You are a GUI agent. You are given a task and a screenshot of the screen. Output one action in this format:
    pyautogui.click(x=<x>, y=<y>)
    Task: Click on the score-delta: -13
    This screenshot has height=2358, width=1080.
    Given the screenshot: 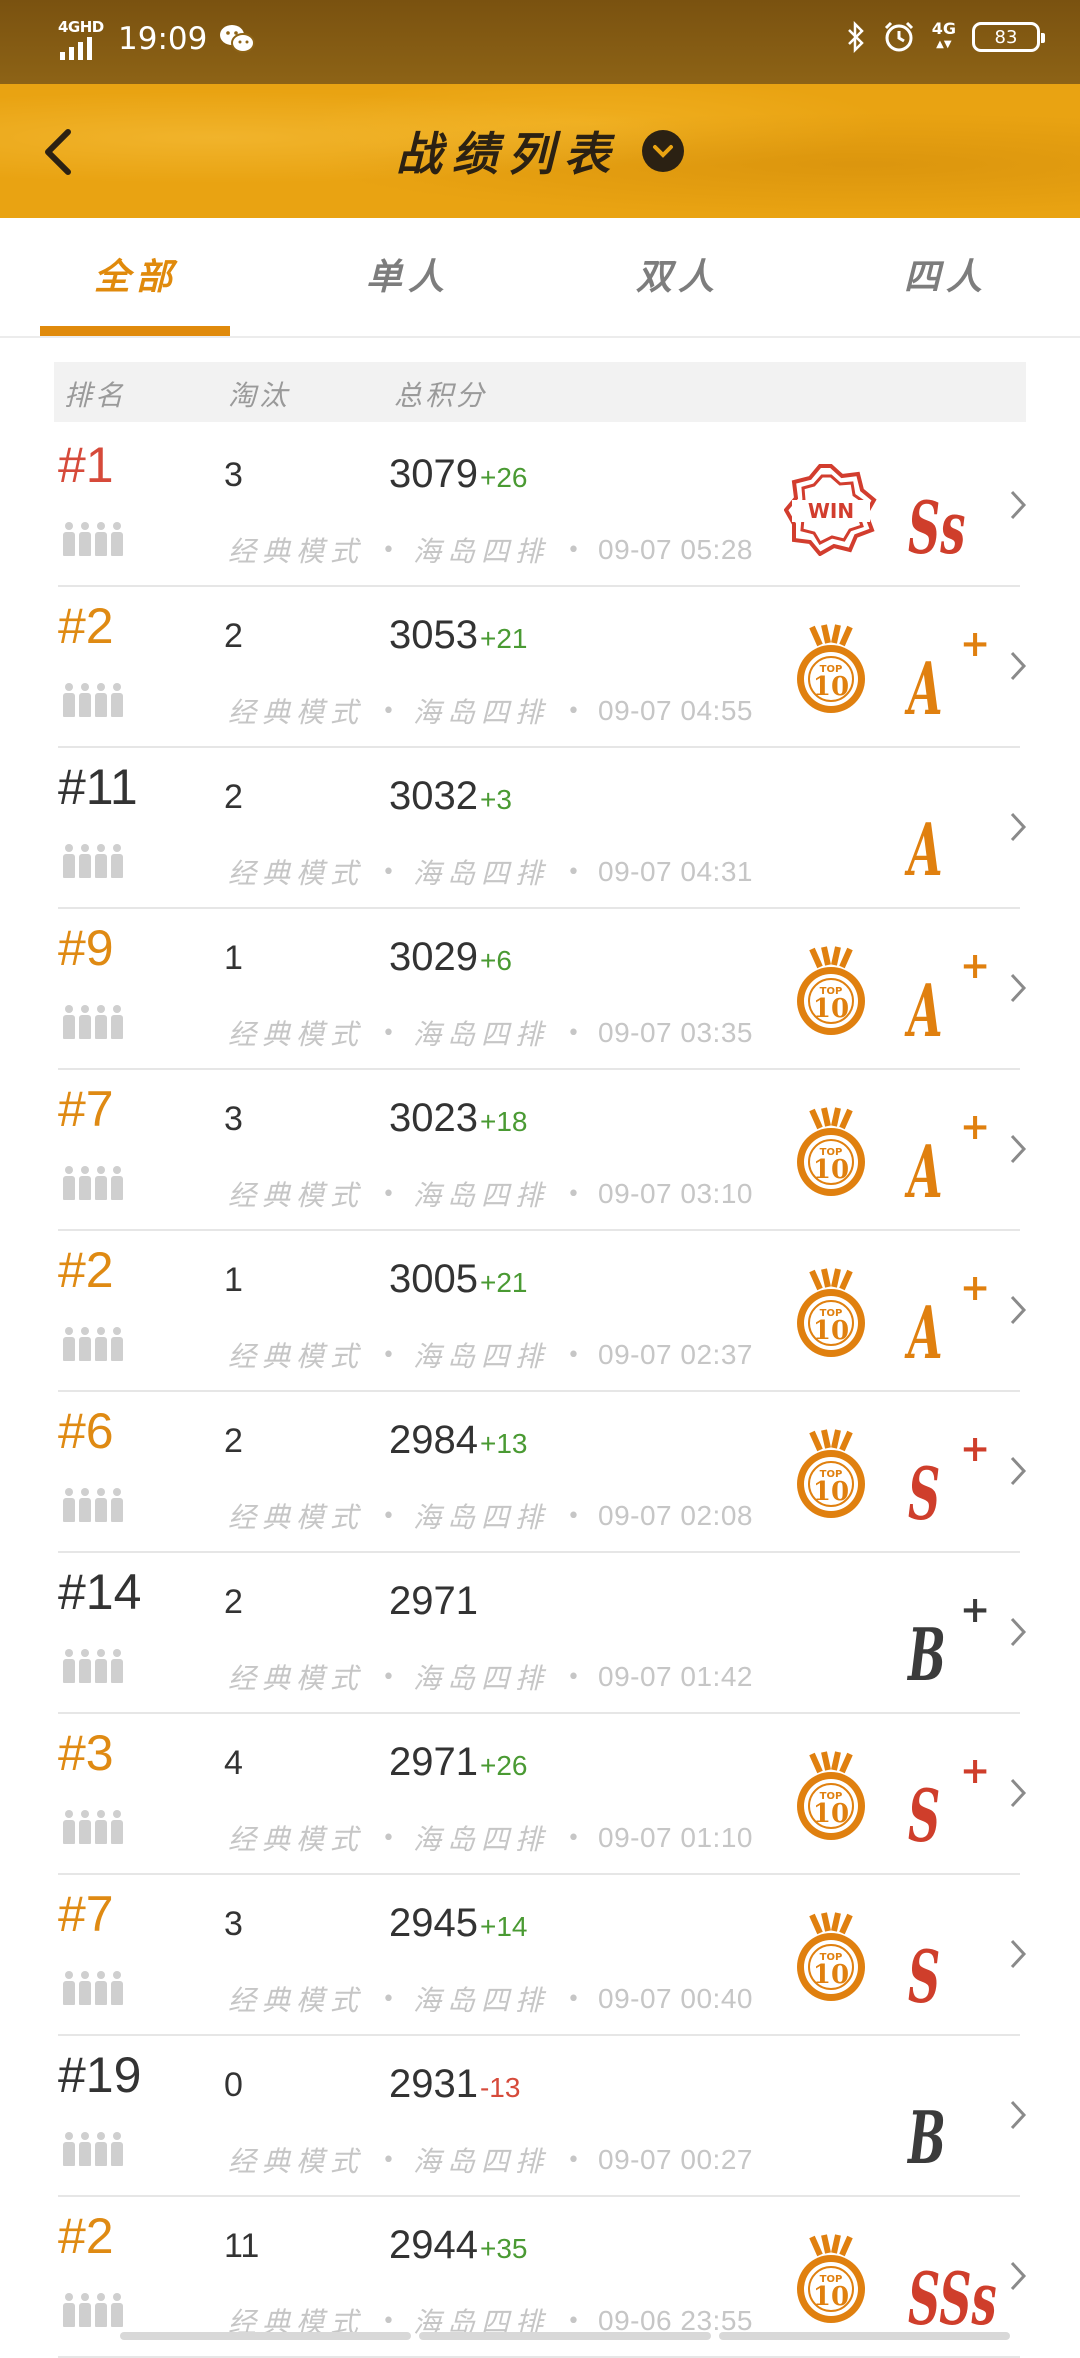 What is the action you would take?
    pyautogui.click(x=500, y=2087)
    